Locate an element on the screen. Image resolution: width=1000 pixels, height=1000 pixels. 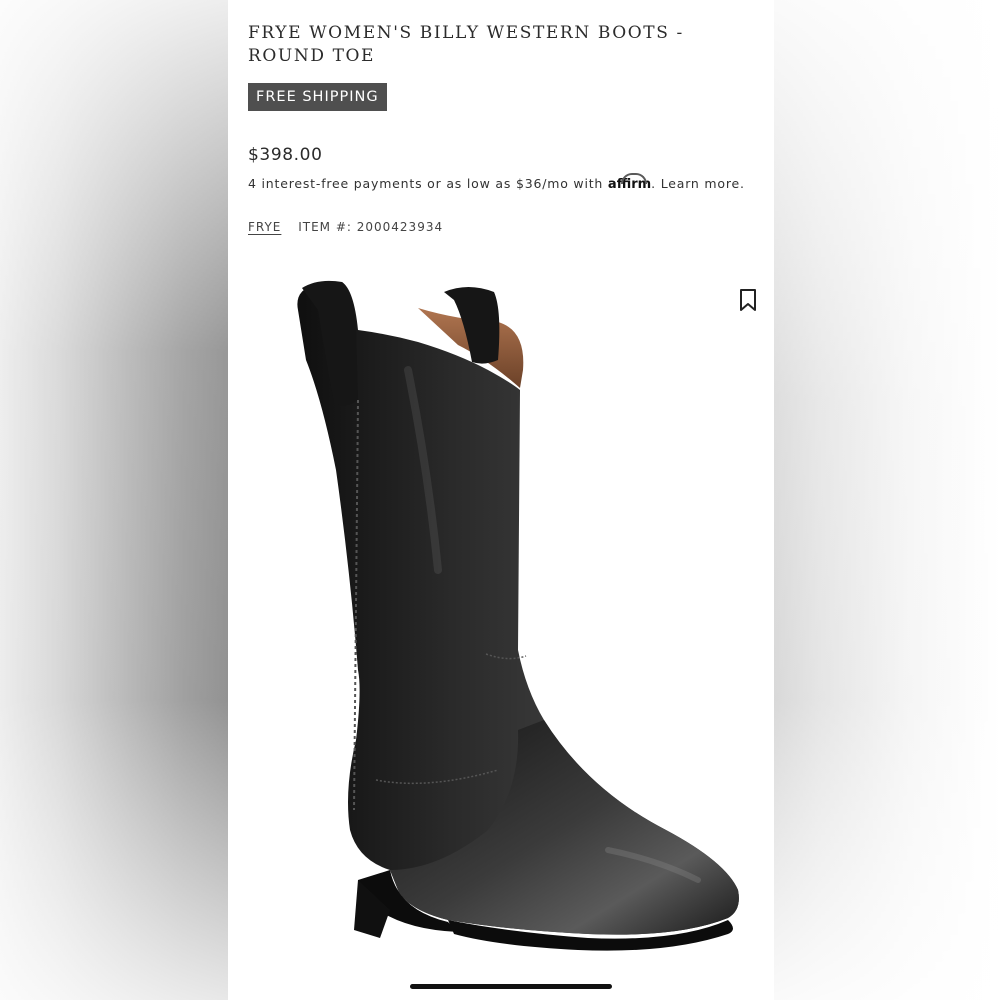
affirm-logo: affirm is located at coordinates (629, 184).